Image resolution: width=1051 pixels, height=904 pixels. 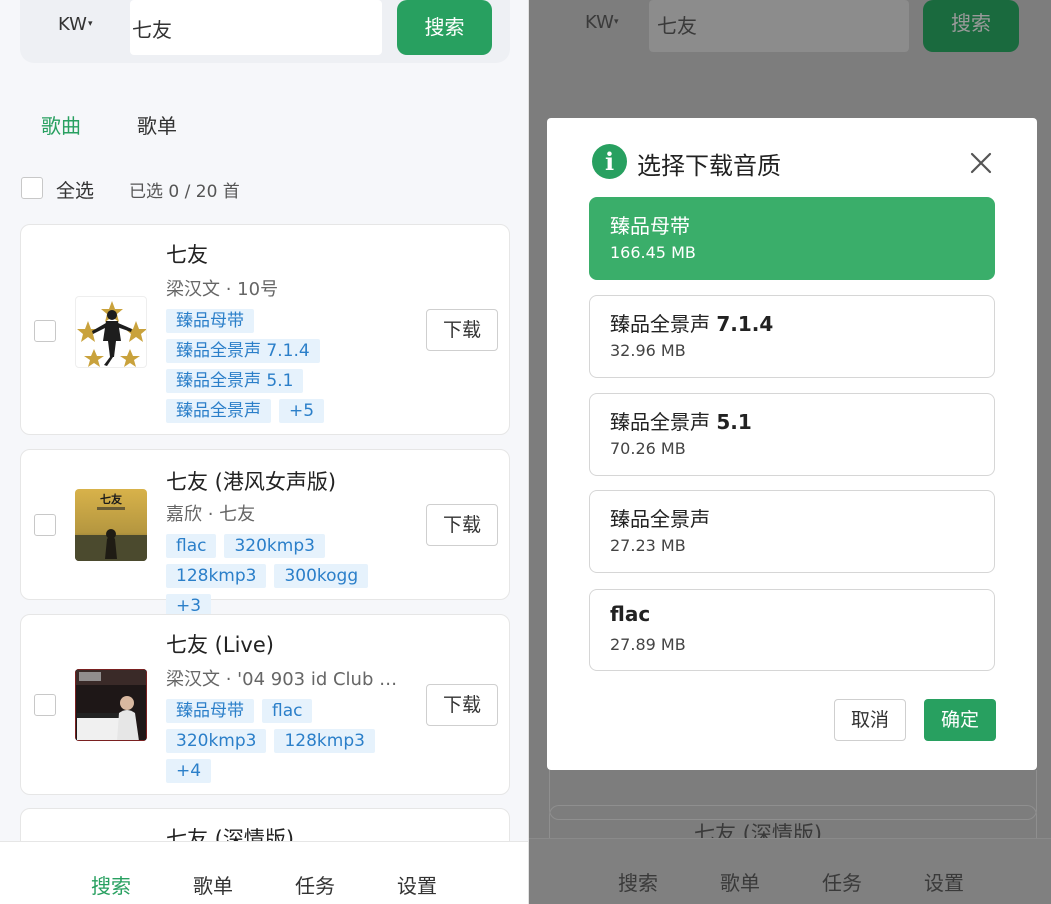 I want to click on source-select: KW▾, so click(x=75, y=24).